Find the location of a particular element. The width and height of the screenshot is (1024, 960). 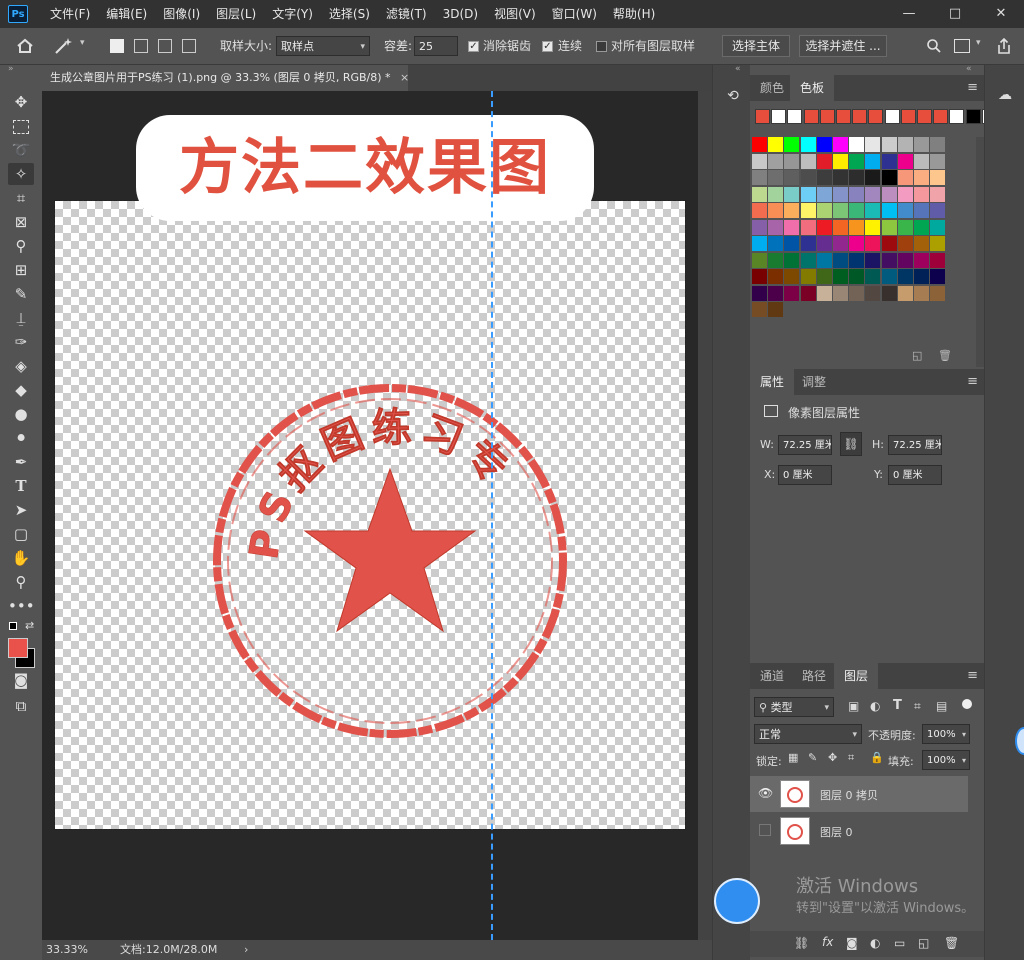

height-input: 72.25 厘米 is located at coordinates (915, 445).